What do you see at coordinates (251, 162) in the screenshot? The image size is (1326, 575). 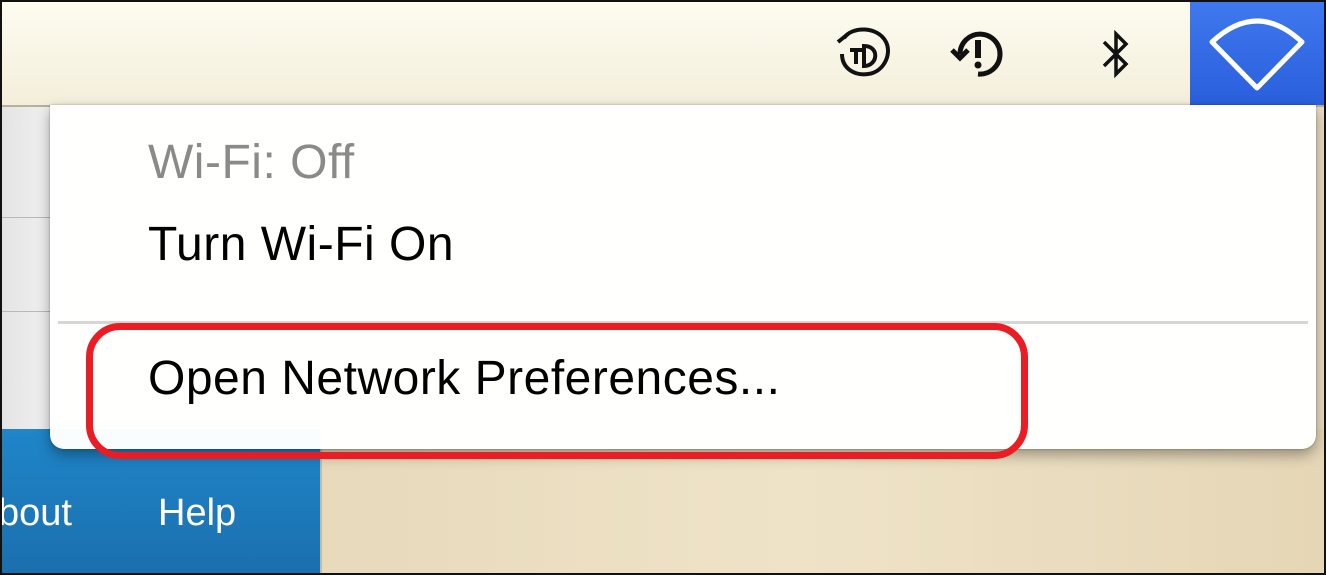 I see `wifi-status-label: Wi-Fi: Off` at bounding box center [251, 162].